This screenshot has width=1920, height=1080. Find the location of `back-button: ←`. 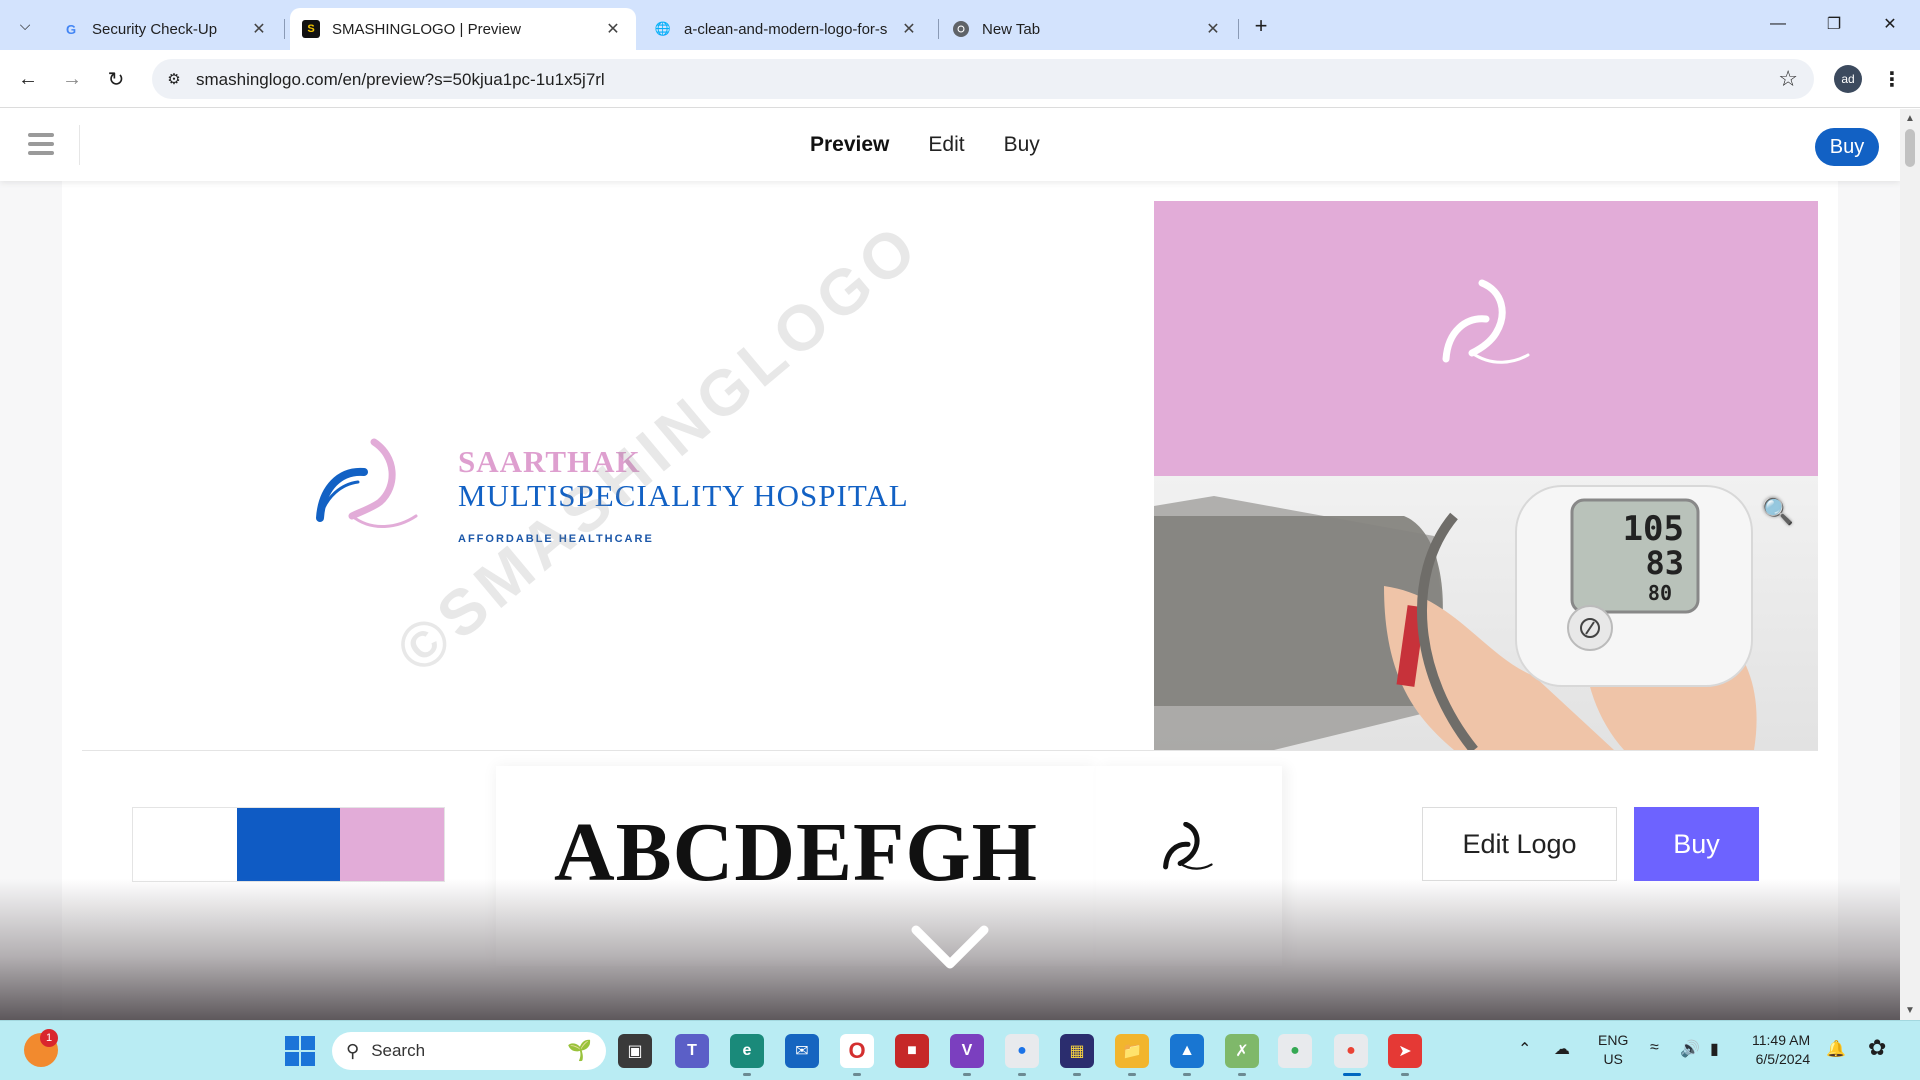

back-button: ← is located at coordinates (28, 79).